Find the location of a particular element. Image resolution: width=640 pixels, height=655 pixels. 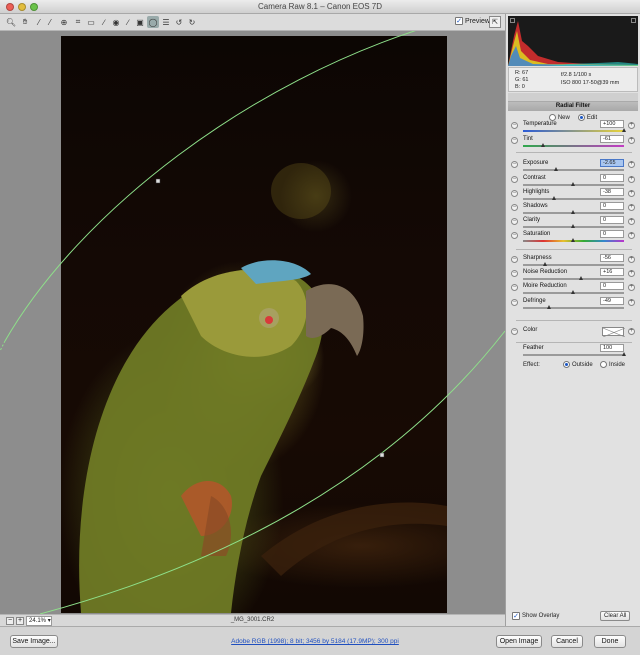

defringe-slider is located at coordinates (573, 308).